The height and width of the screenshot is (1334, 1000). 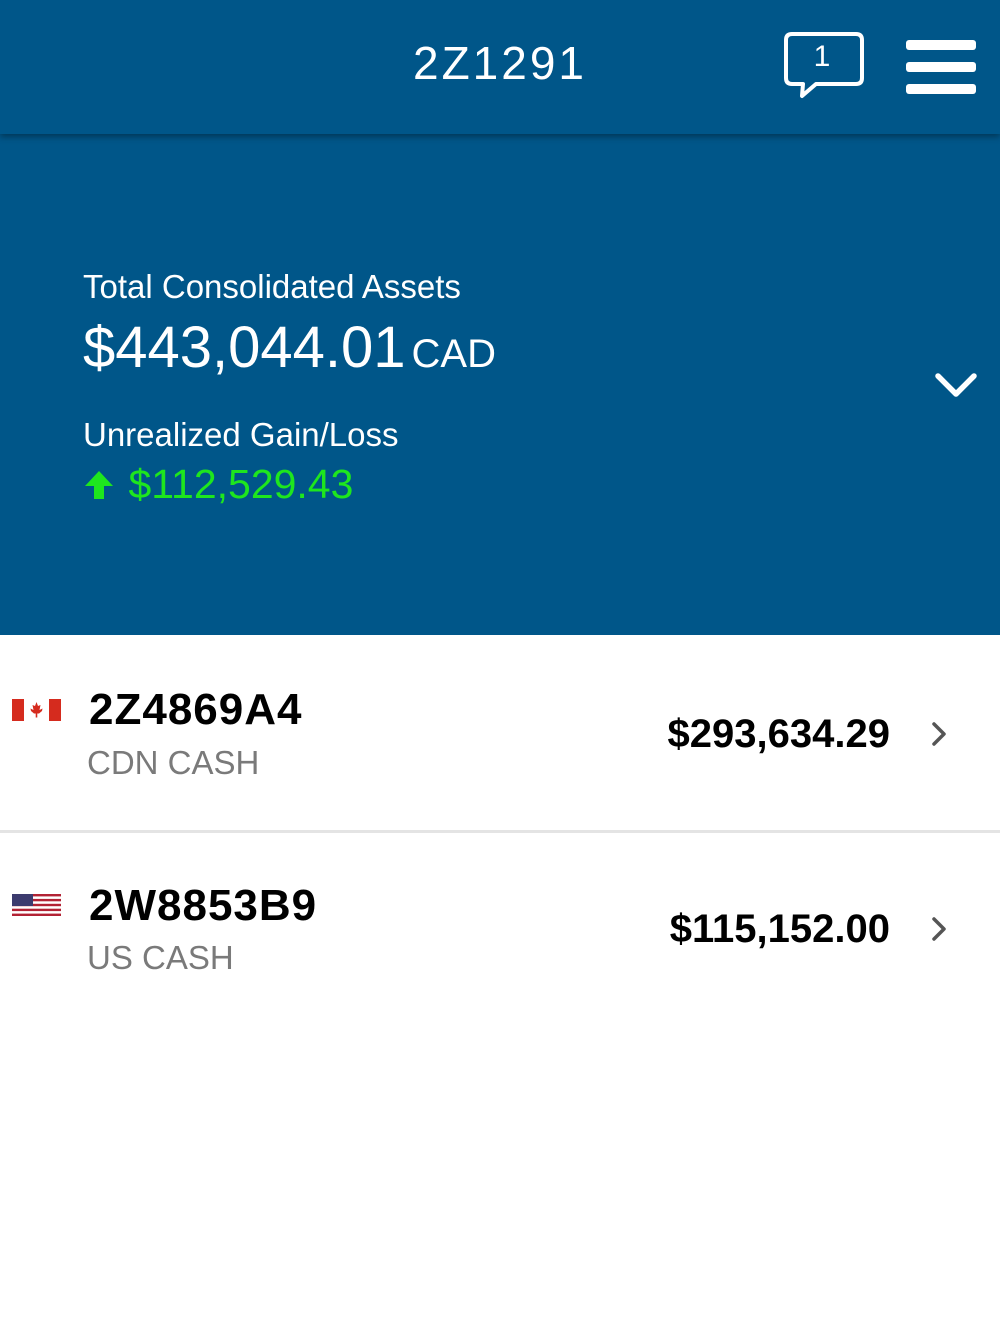 I want to click on total-assets-label: Total Consolidated Assets, so click(x=272, y=286).